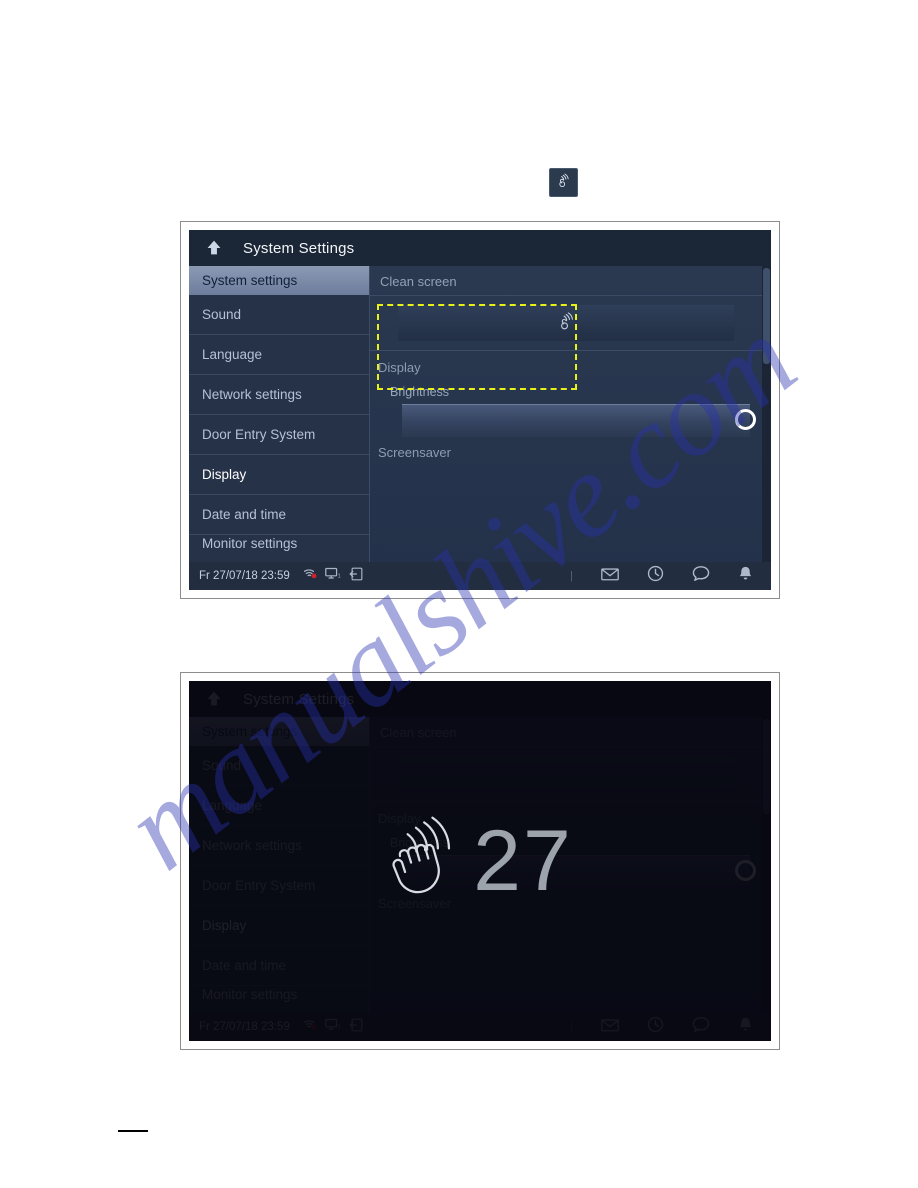 The height and width of the screenshot is (1188, 918). I want to click on sidebar-item-door-entry-system: Door Entry System, so click(279, 435).